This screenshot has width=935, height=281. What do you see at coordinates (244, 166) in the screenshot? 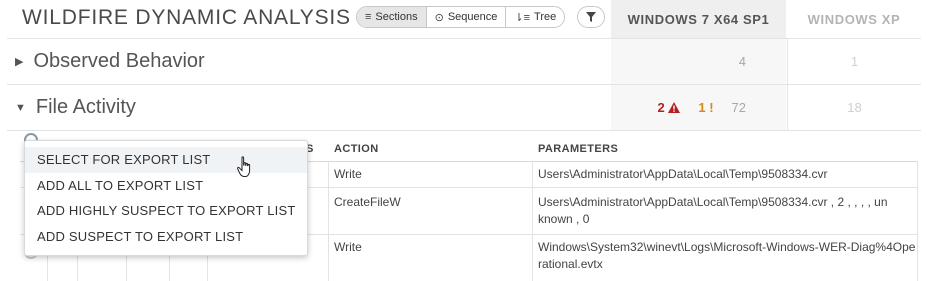
I see `hand-pointer-cursor-icon` at bounding box center [244, 166].